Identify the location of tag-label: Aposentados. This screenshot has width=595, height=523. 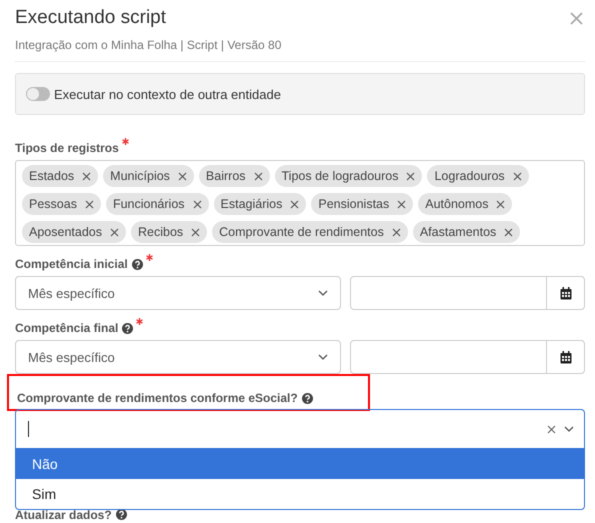
(65, 232).